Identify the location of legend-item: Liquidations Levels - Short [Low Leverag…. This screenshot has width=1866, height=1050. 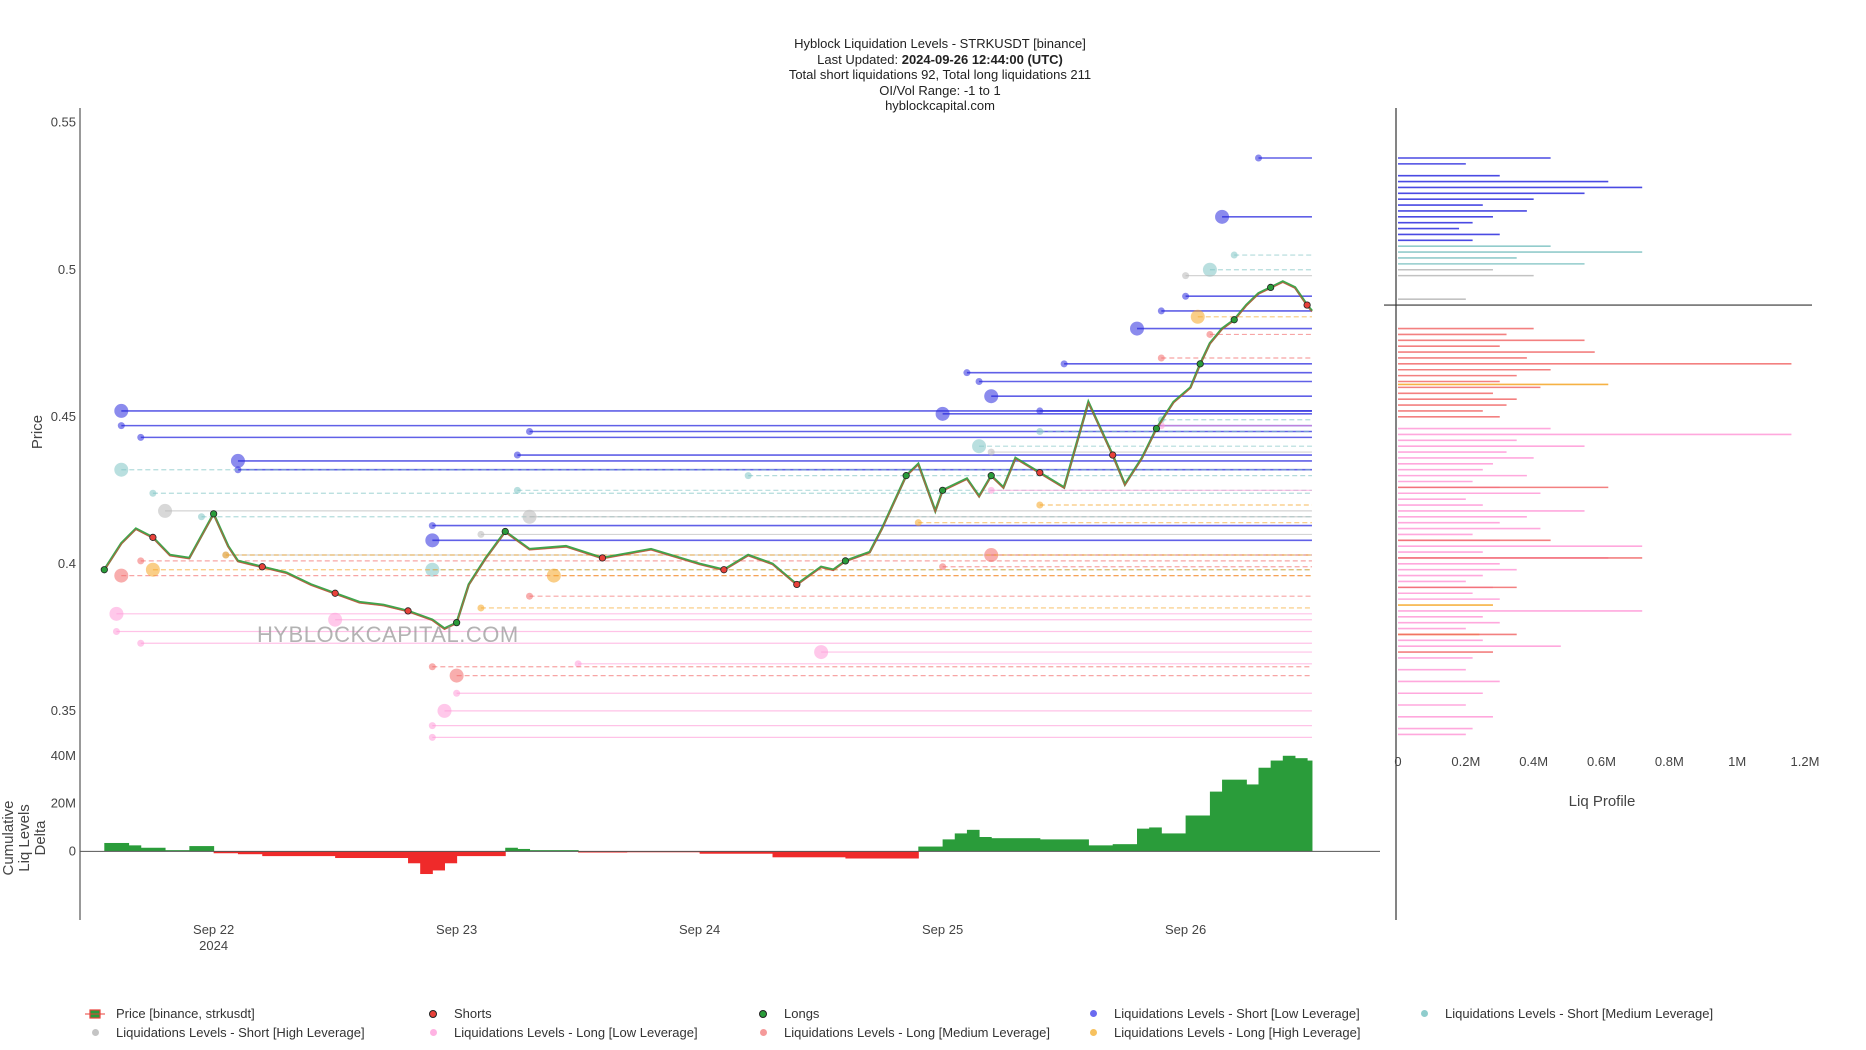
(1221, 1013).